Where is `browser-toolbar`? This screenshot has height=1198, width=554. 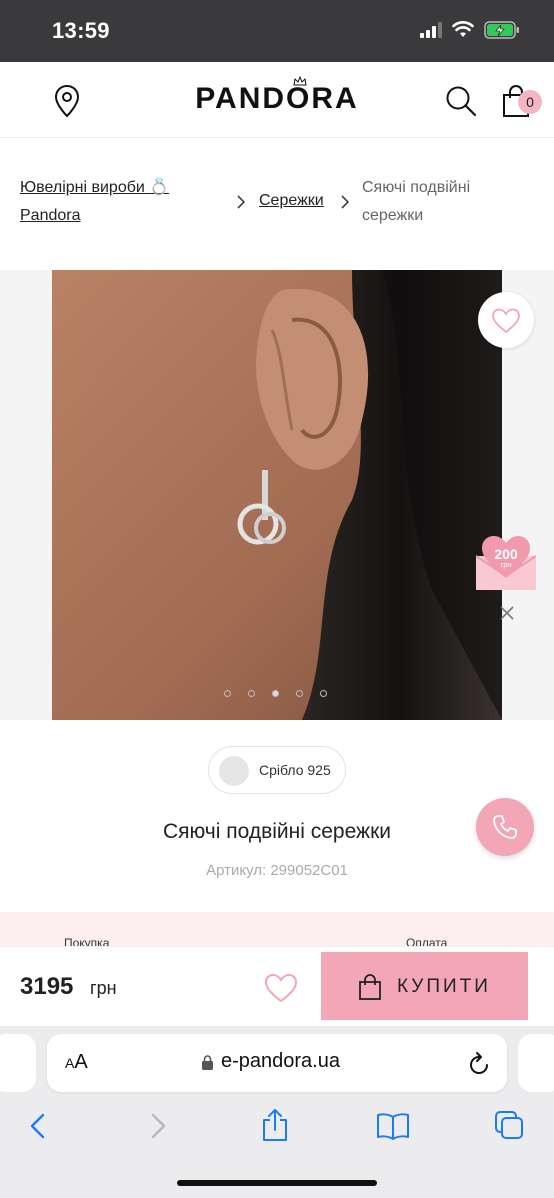
browser-toolbar is located at coordinates (277, 1136).